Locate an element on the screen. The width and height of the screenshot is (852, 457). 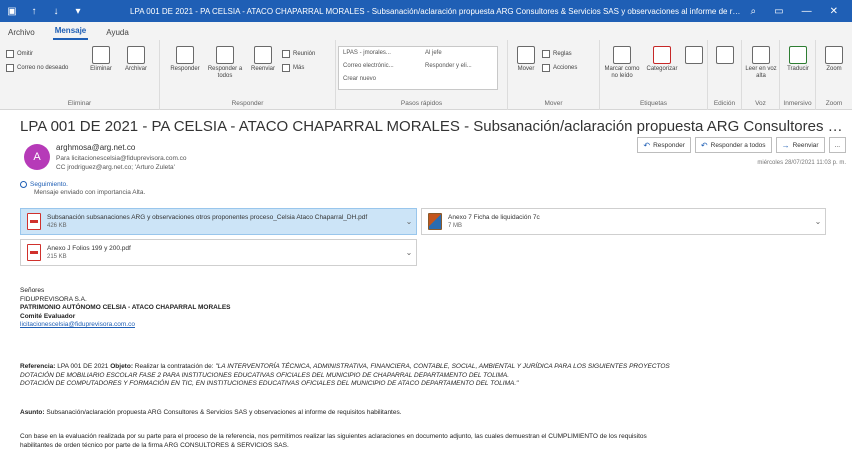
reply-button: Responder is located at coordinates (185, 59).